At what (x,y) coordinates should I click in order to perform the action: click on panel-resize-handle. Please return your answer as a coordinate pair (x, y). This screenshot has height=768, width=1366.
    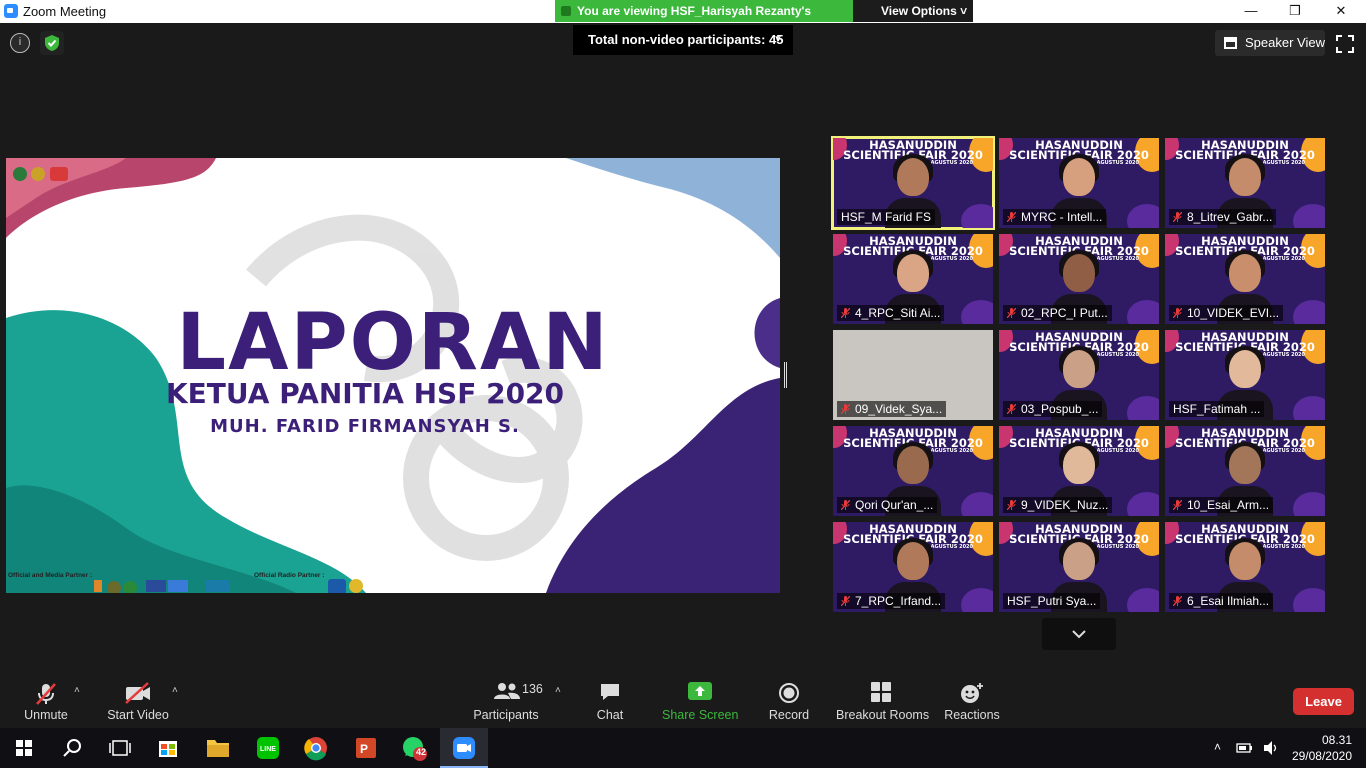
    Looking at the image, I should click on (785, 375).